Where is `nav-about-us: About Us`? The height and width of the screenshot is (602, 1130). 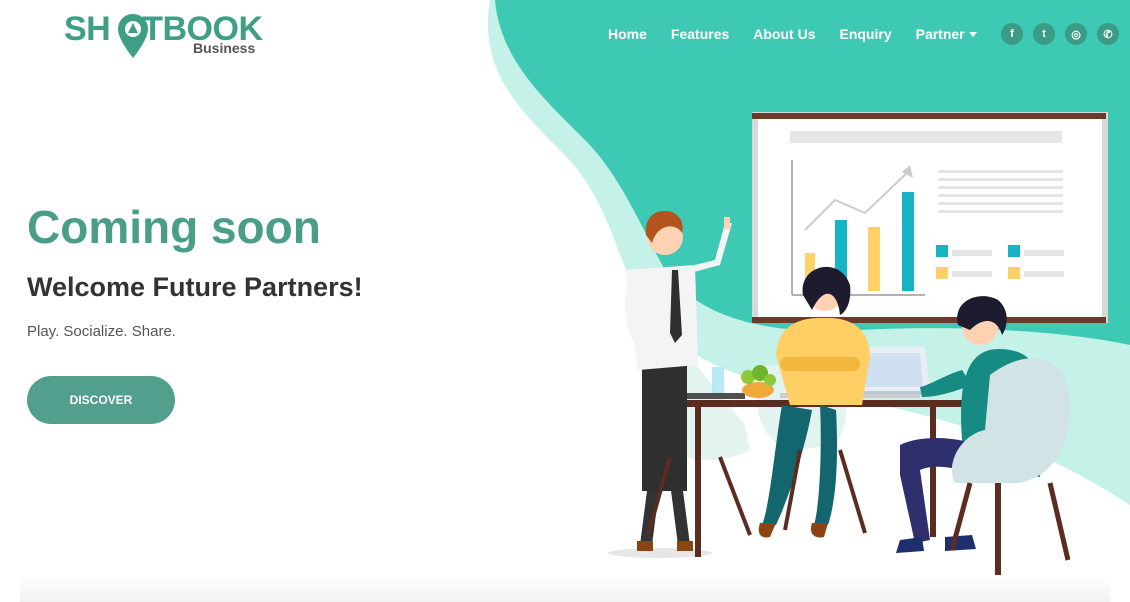
nav-about-us: About Us is located at coordinates (784, 34).